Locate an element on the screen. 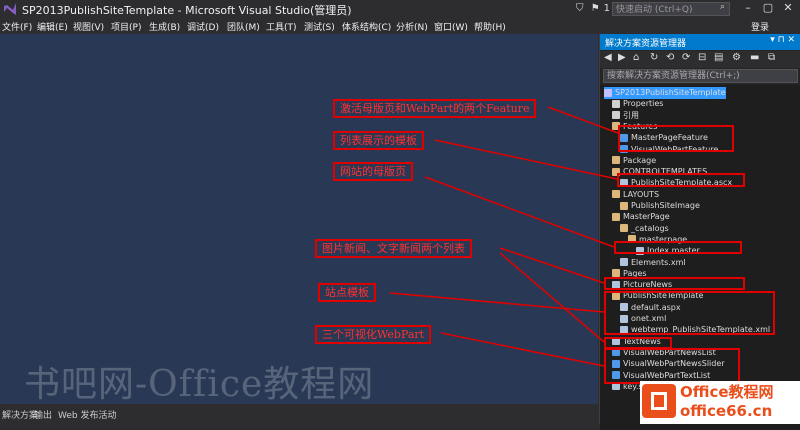 The height and width of the screenshot is (430, 800). highlight-master-page is located at coordinates (678, 247).